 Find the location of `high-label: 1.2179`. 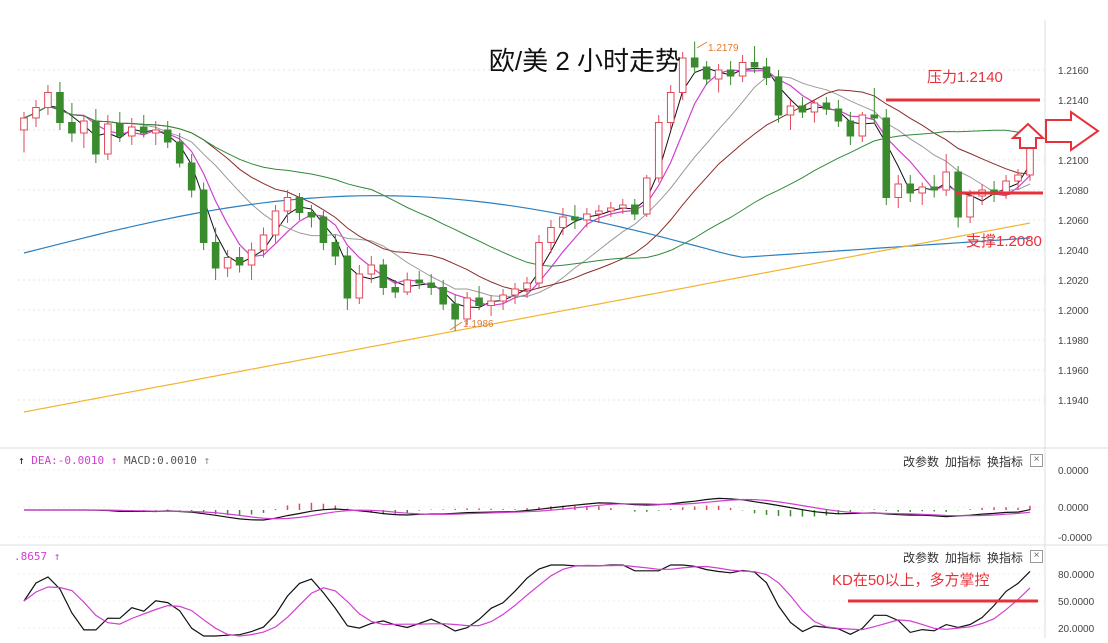

high-label: 1.2179 is located at coordinates (723, 48).